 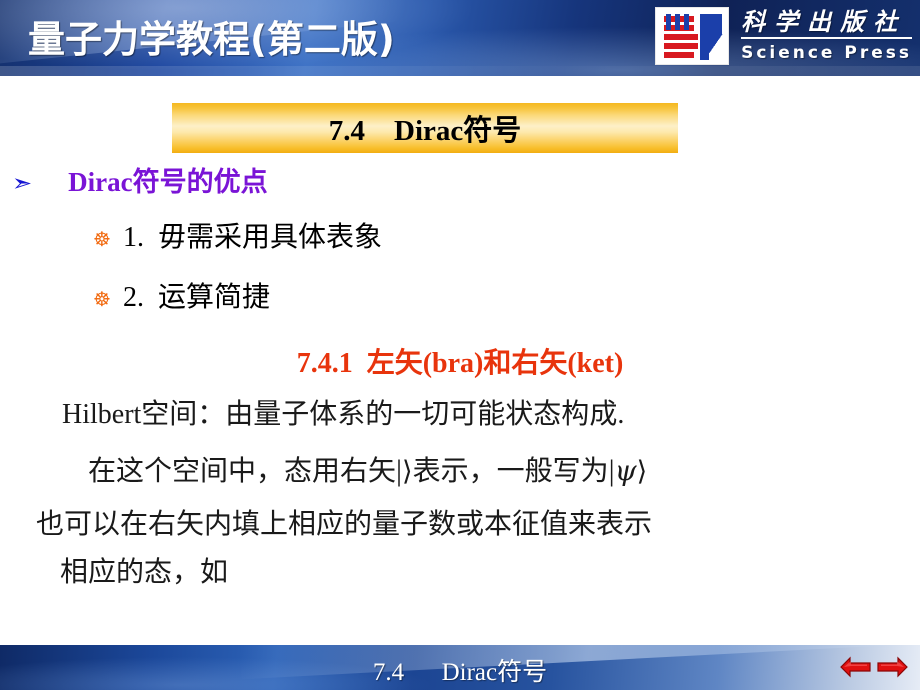 What do you see at coordinates (460, 672) in the screenshot?
I see `footer-title: 7.4 Dirac符号` at bounding box center [460, 672].